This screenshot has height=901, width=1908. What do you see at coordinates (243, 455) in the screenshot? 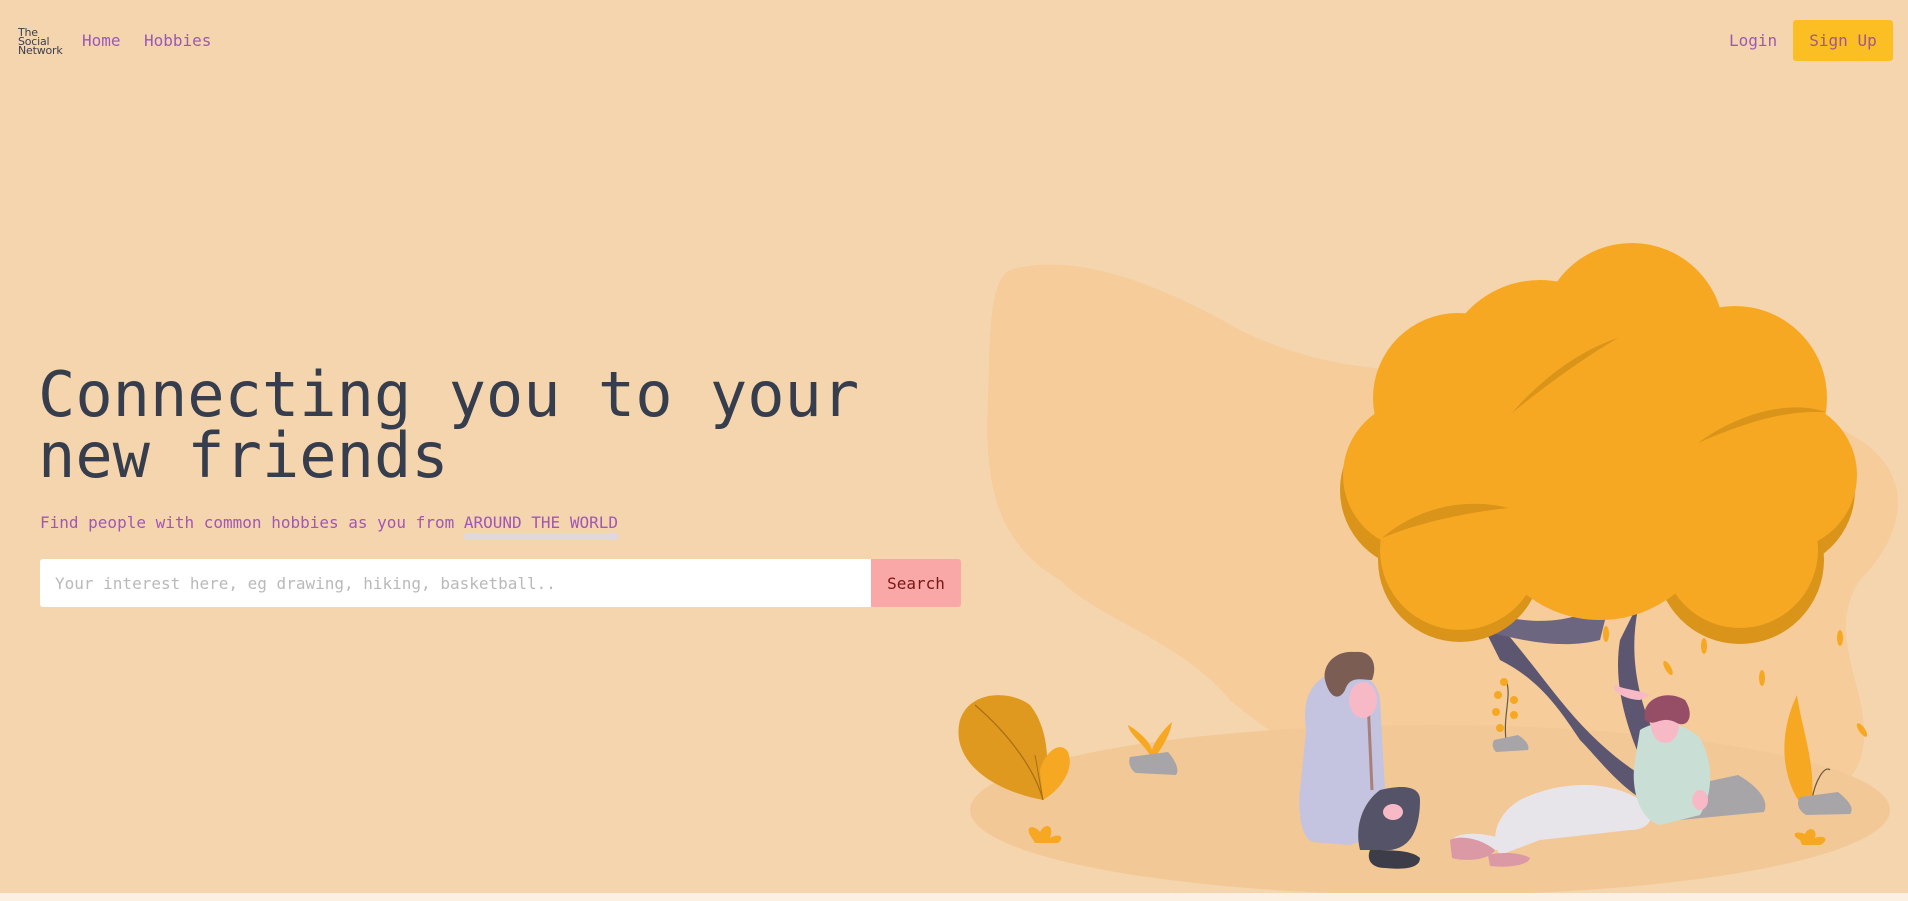
I see `hero-title-line-2: new friends` at bounding box center [243, 455].